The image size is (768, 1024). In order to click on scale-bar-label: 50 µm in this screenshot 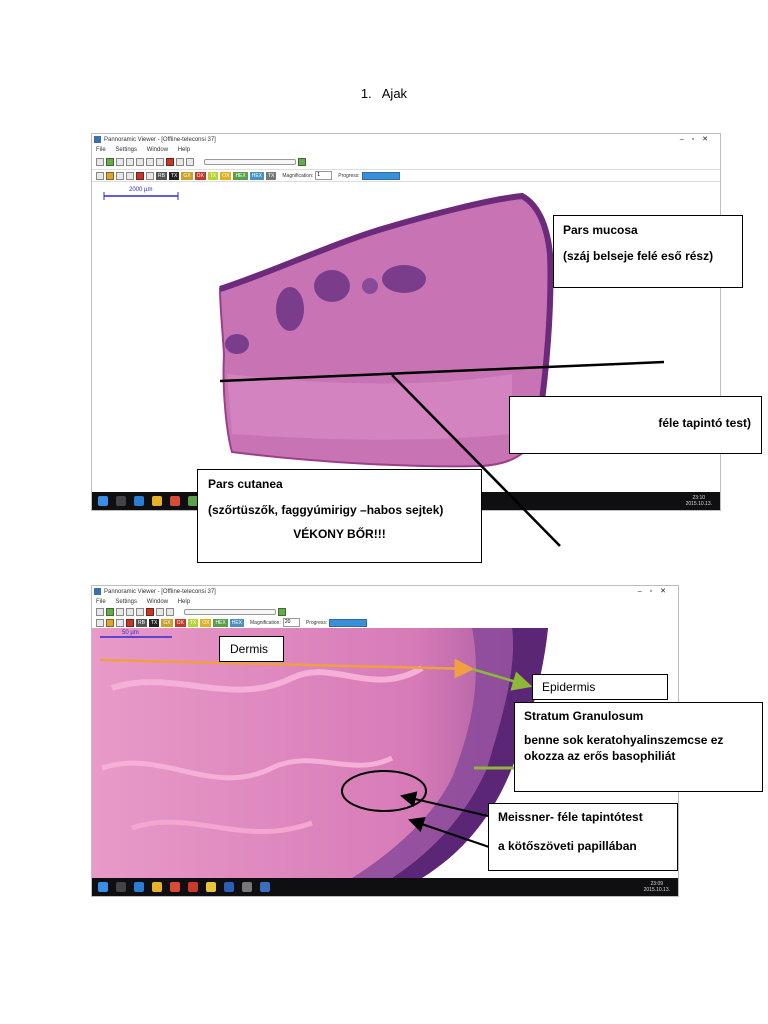, I will do `click(130, 633)`.